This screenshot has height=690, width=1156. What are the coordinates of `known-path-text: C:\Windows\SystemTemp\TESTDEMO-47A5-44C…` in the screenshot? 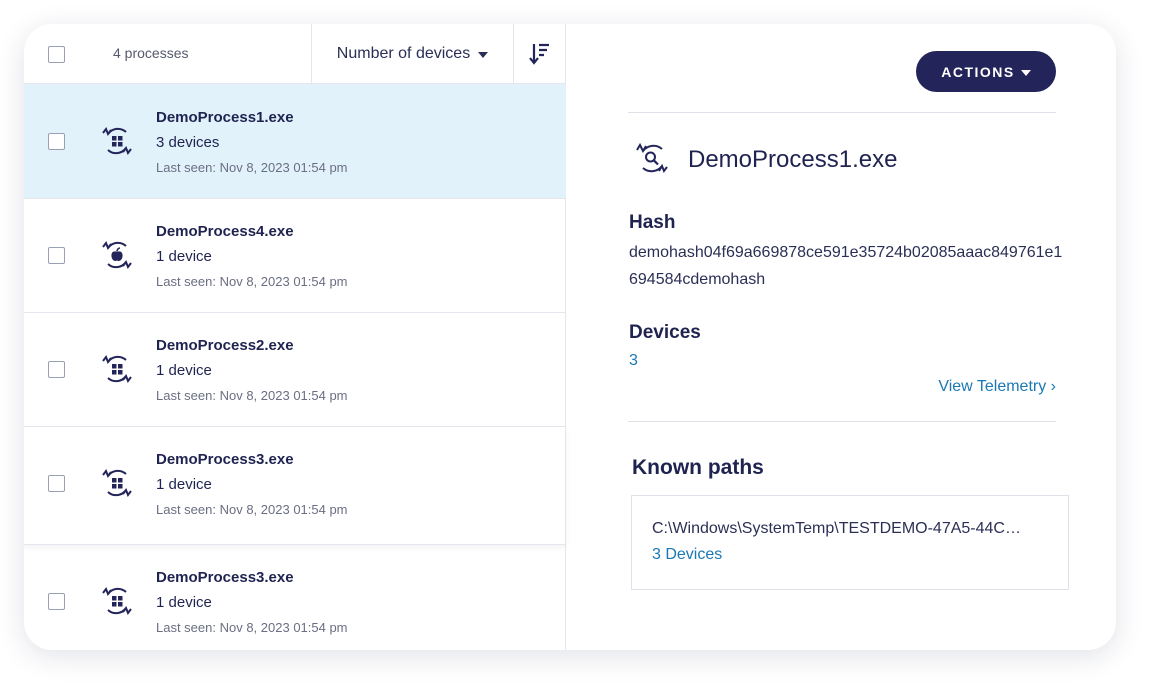 It's located at (836, 528).